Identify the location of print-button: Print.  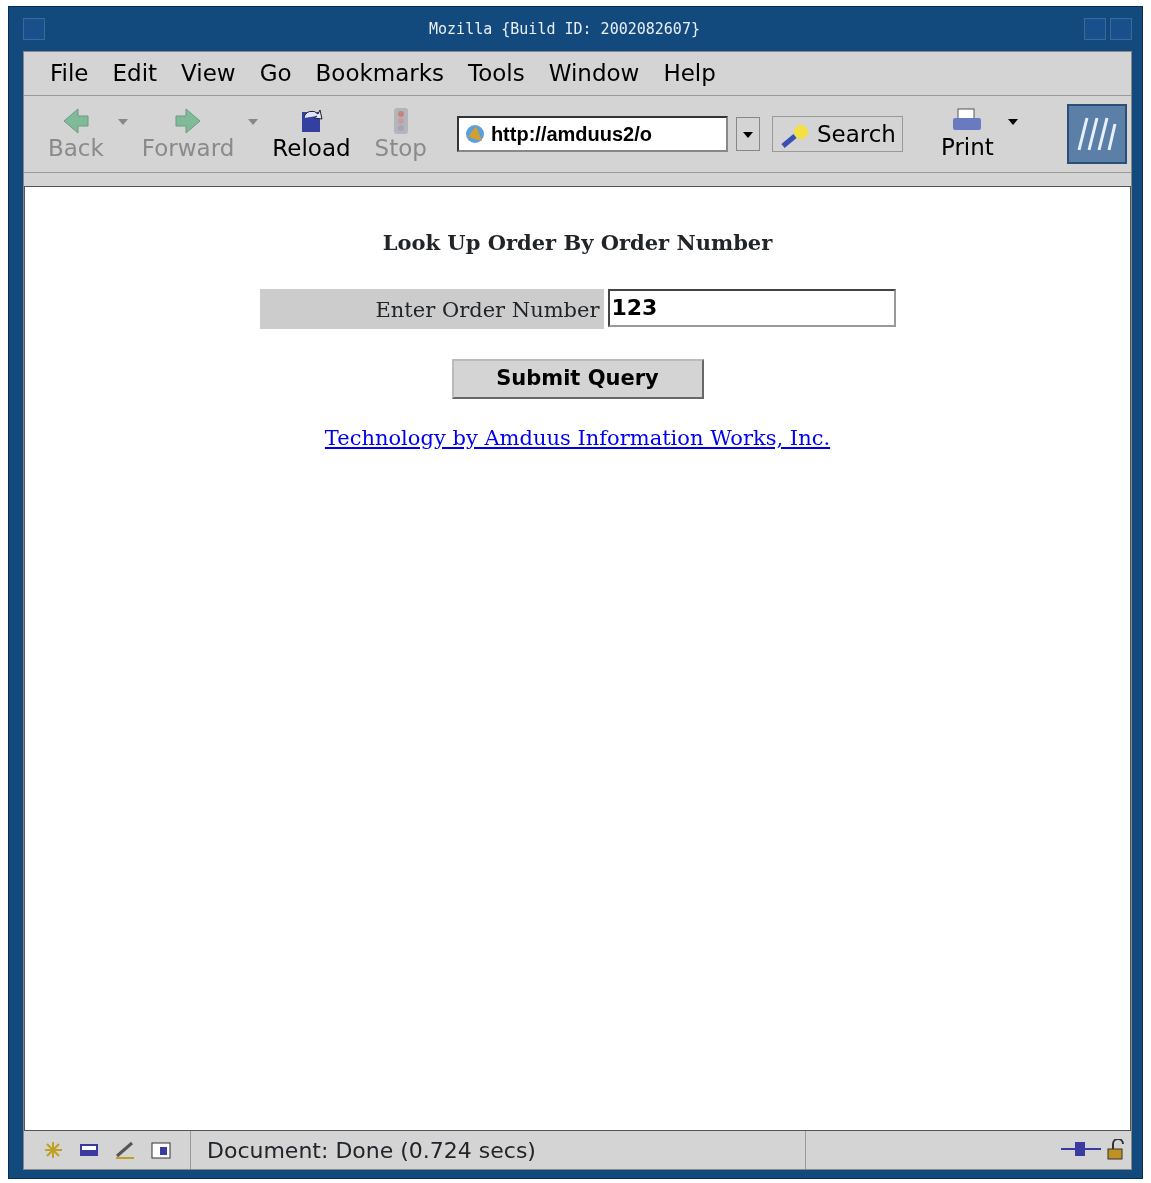
(967, 134).